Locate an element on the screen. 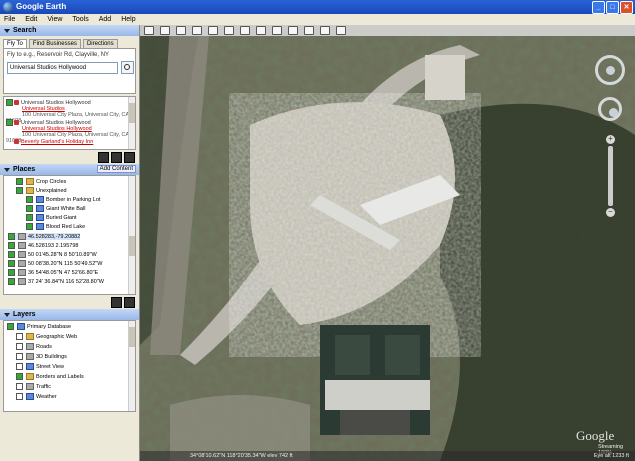  delete-results-button is located at coordinates (103, 157).